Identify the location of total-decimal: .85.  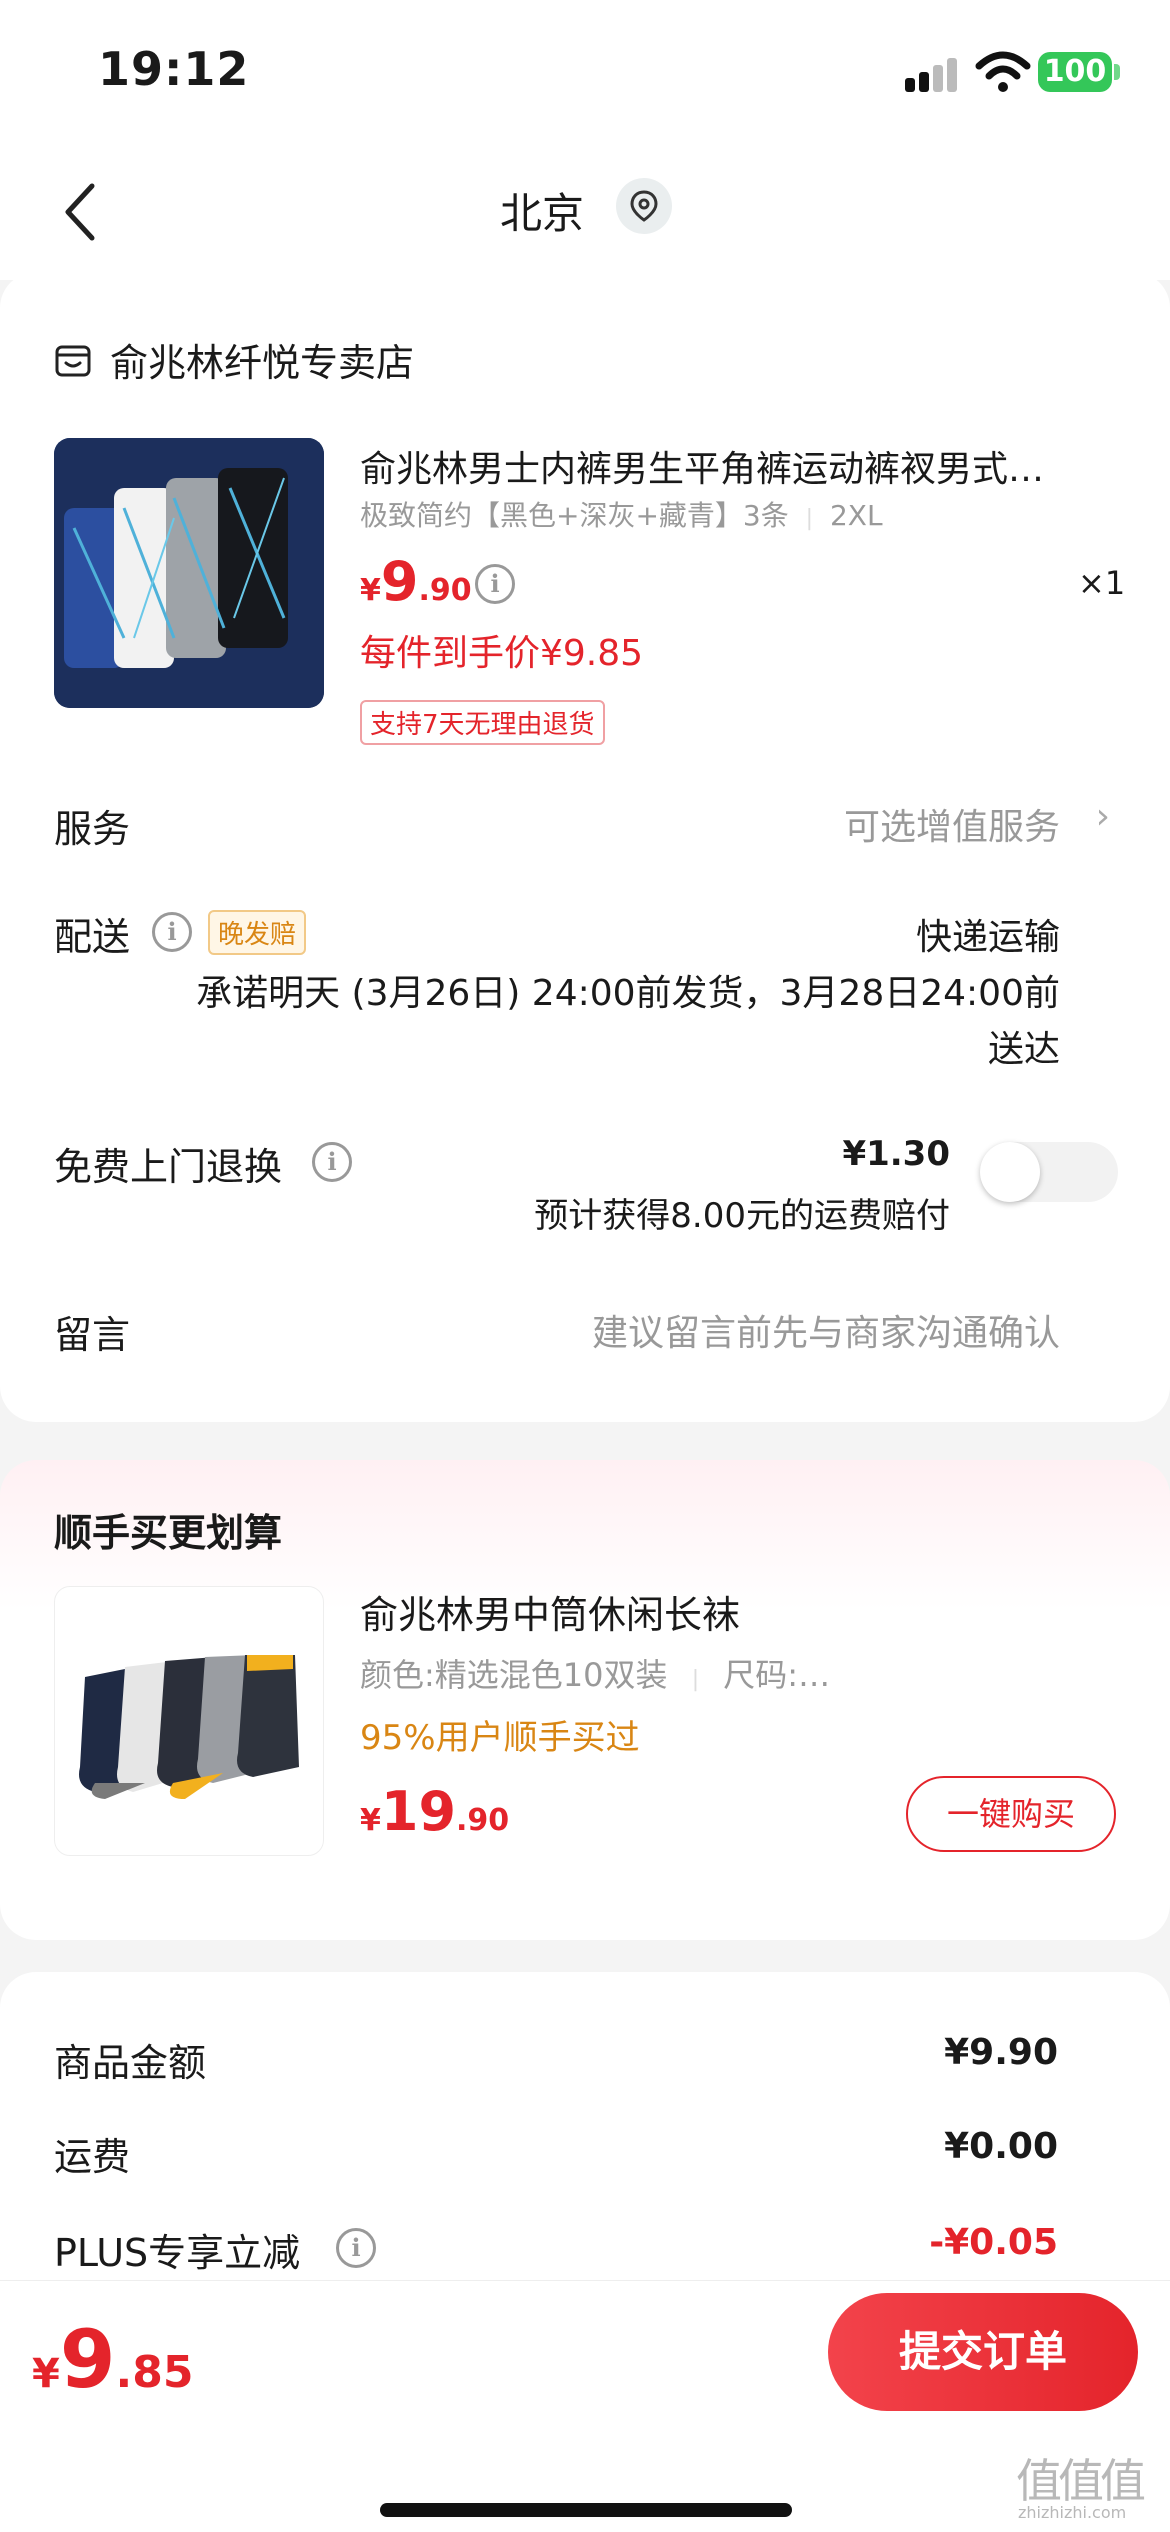
(154, 2372).